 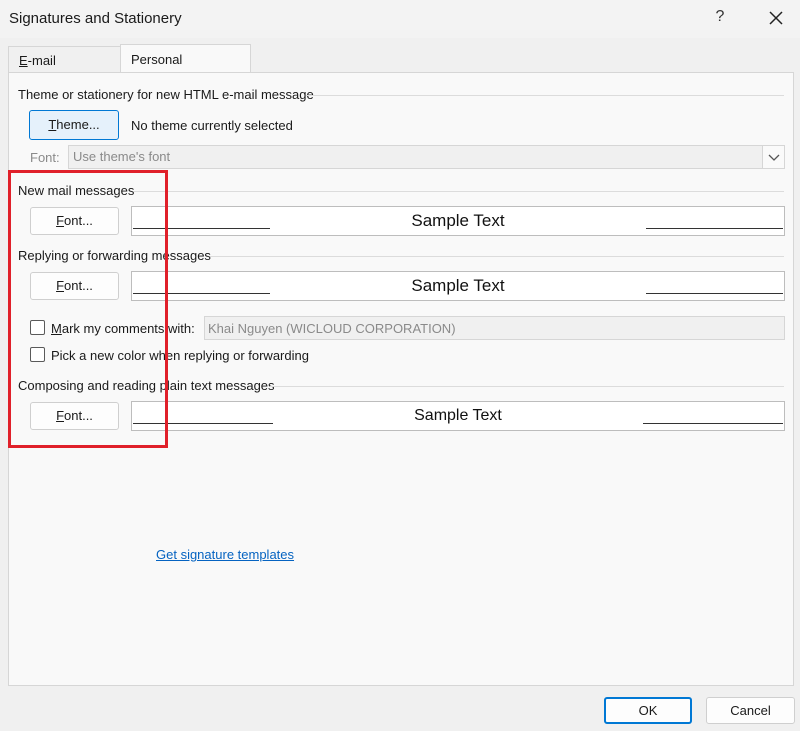 I want to click on help-button: ?, so click(x=720, y=19).